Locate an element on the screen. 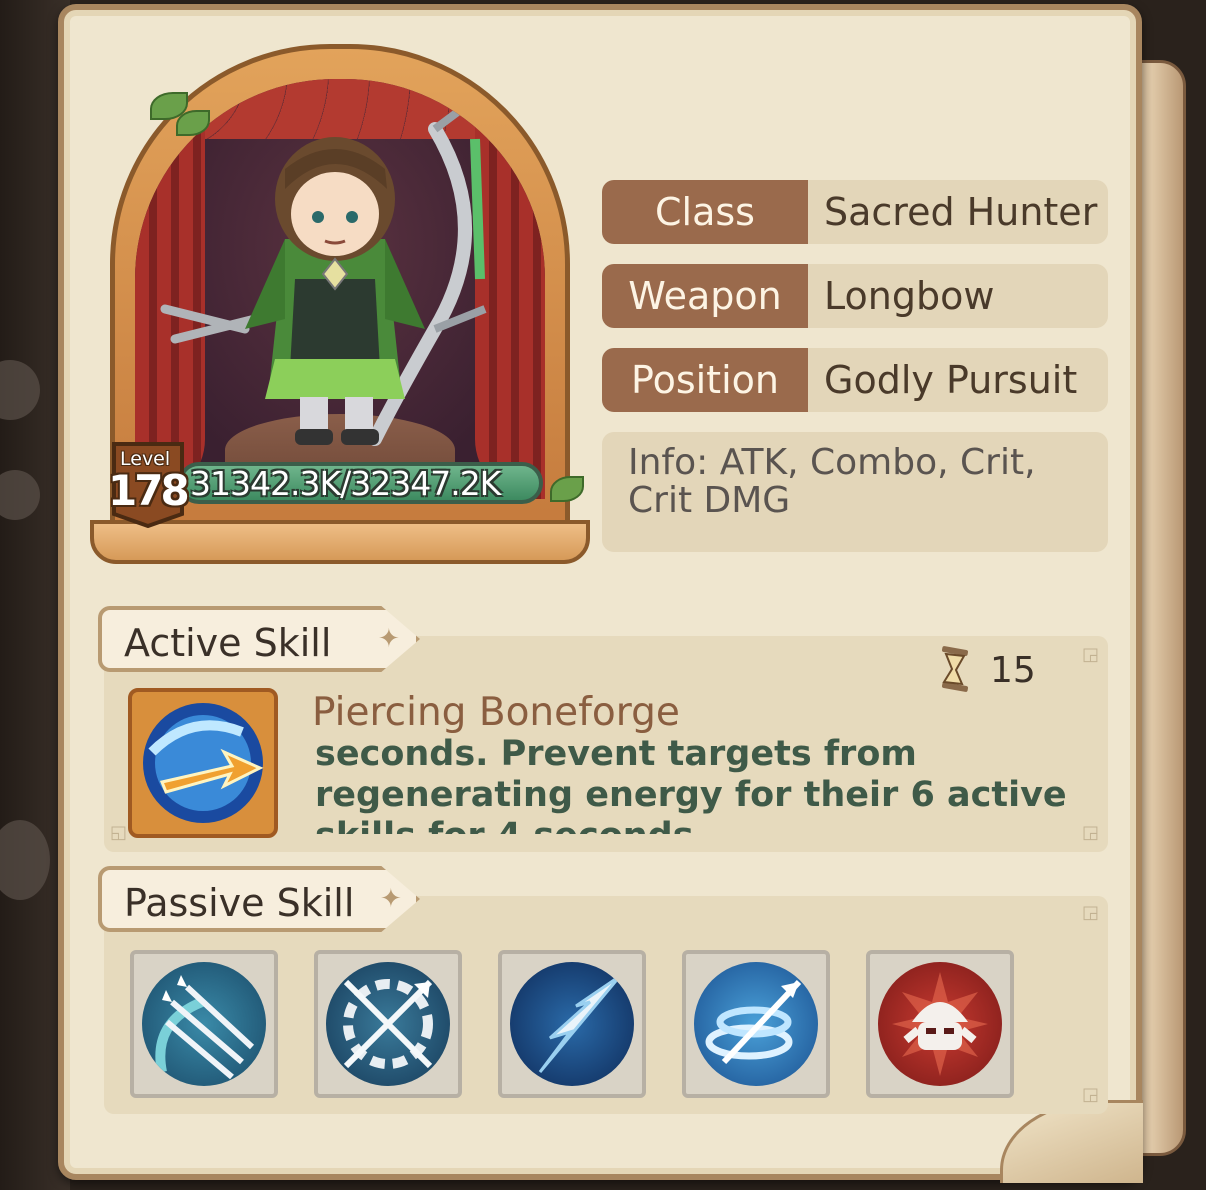  stat-row-position: Position Godly Pursuit is located at coordinates (855, 380).